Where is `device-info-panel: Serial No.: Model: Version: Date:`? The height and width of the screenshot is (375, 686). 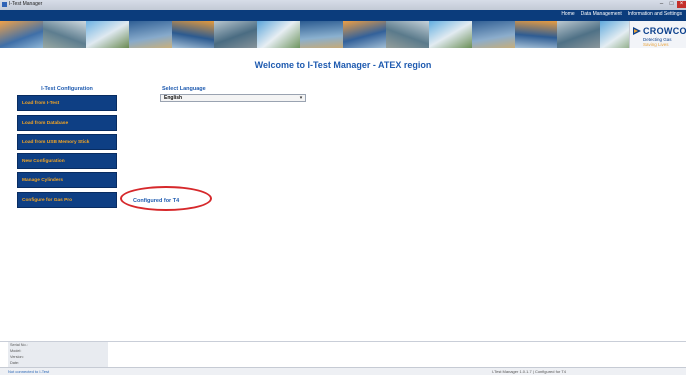 device-info-panel: Serial No.: Model: Version: Date: is located at coordinates (58, 354).